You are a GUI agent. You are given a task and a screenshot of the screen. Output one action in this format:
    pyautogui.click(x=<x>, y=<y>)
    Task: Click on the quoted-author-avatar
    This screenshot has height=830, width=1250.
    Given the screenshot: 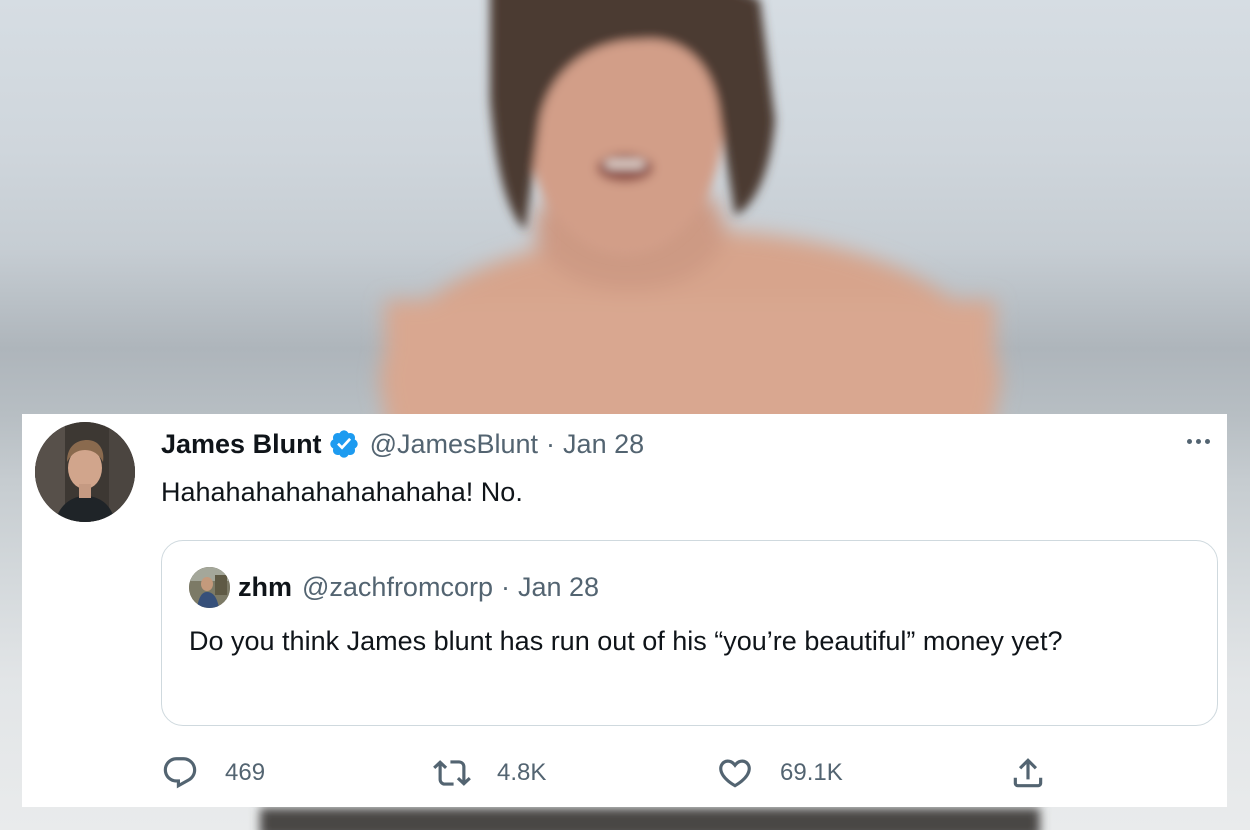 What is the action you would take?
    pyautogui.click(x=209, y=587)
    